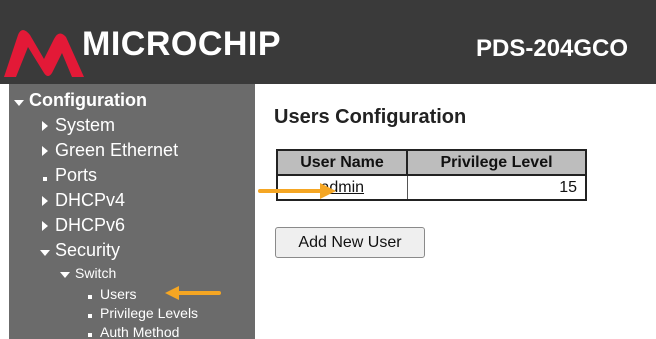 The image size is (656, 339). What do you see at coordinates (496, 187) in the screenshot?
I see `privilege-level-cell: 15` at bounding box center [496, 187].